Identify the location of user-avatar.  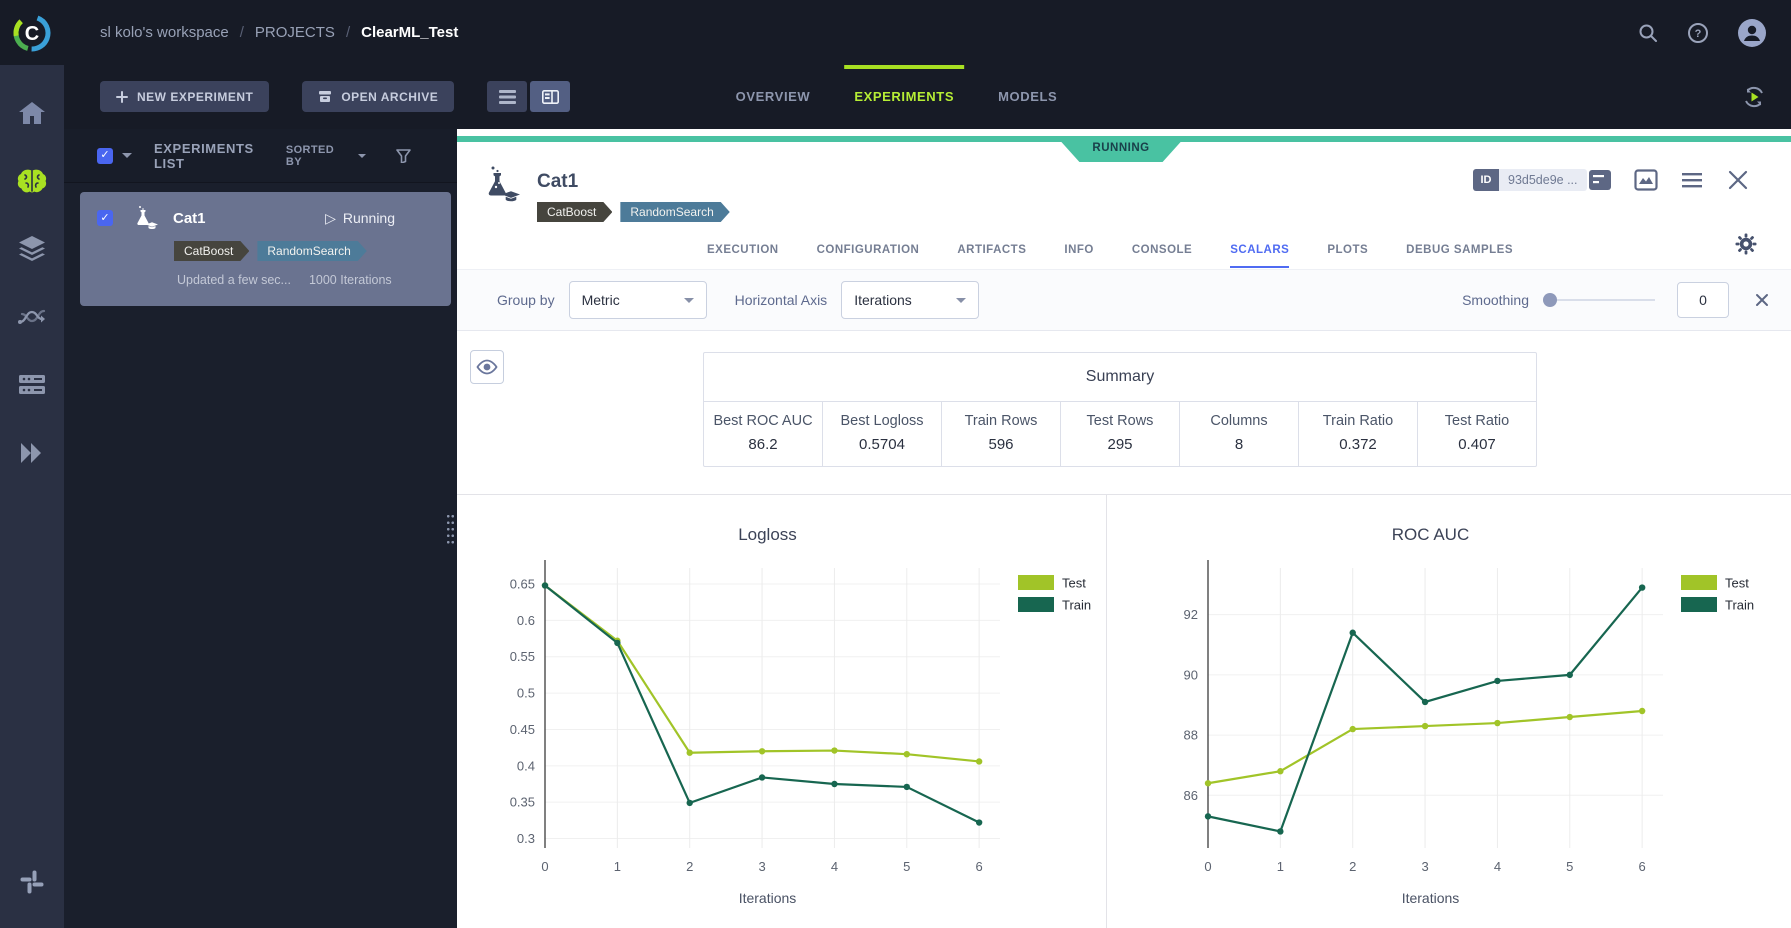
(1752, 33).